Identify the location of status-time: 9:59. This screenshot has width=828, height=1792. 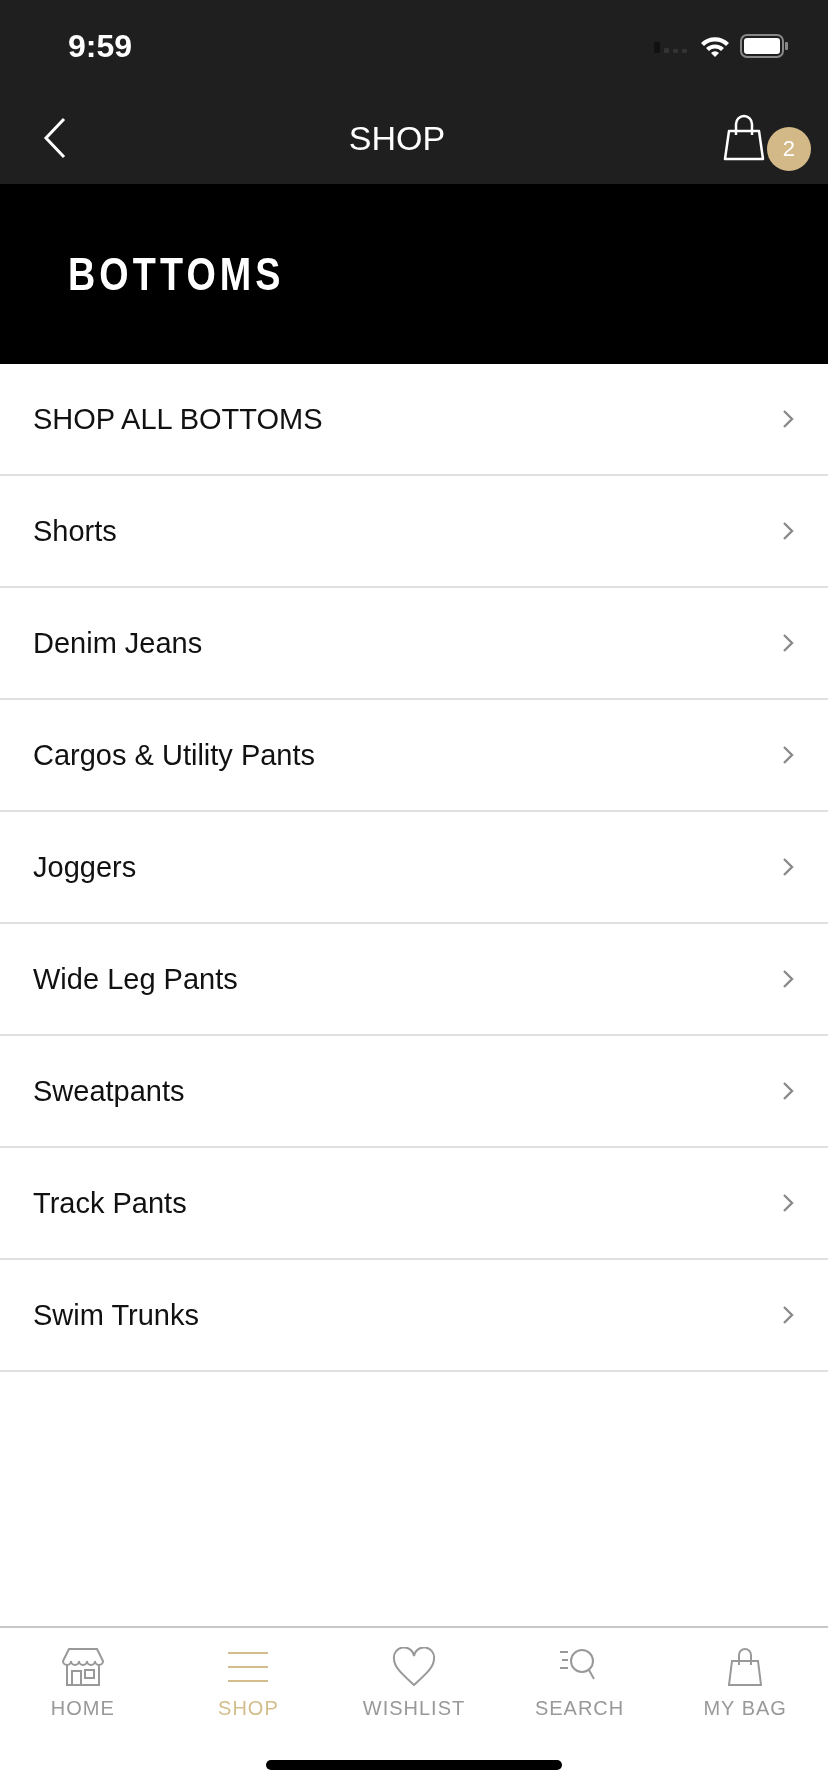
(100, 46).